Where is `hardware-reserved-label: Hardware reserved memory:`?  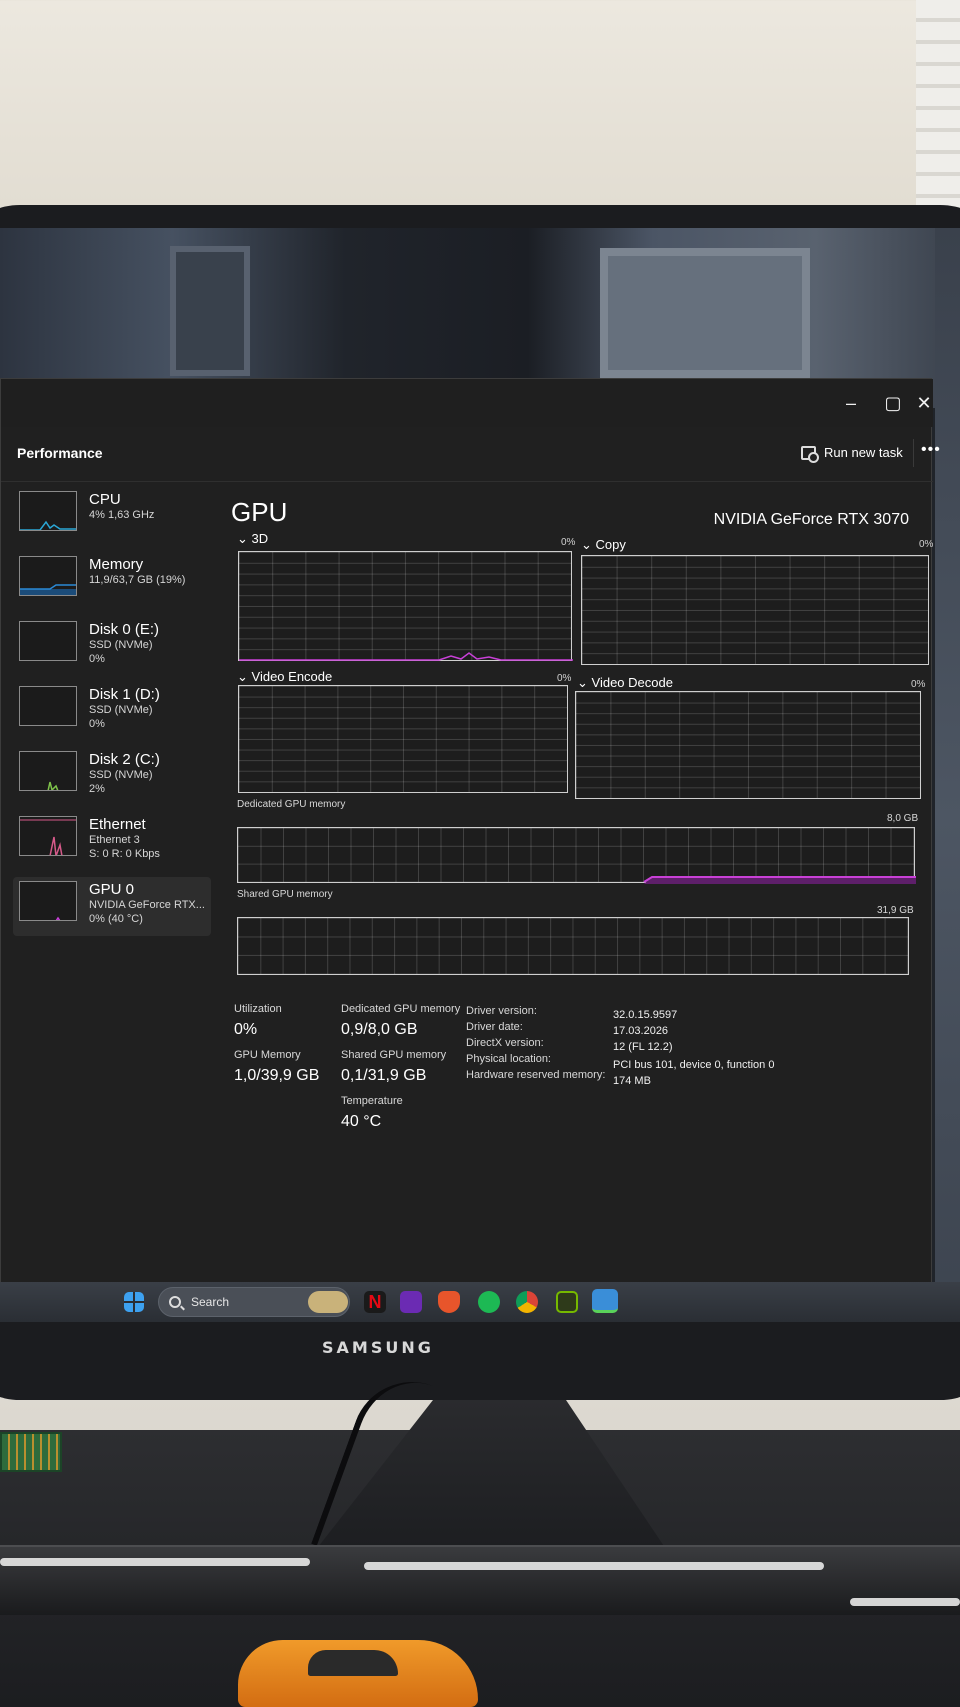
hardware-reserved-label: Hardware reserved memory: is located at coordinates (536, 1075).